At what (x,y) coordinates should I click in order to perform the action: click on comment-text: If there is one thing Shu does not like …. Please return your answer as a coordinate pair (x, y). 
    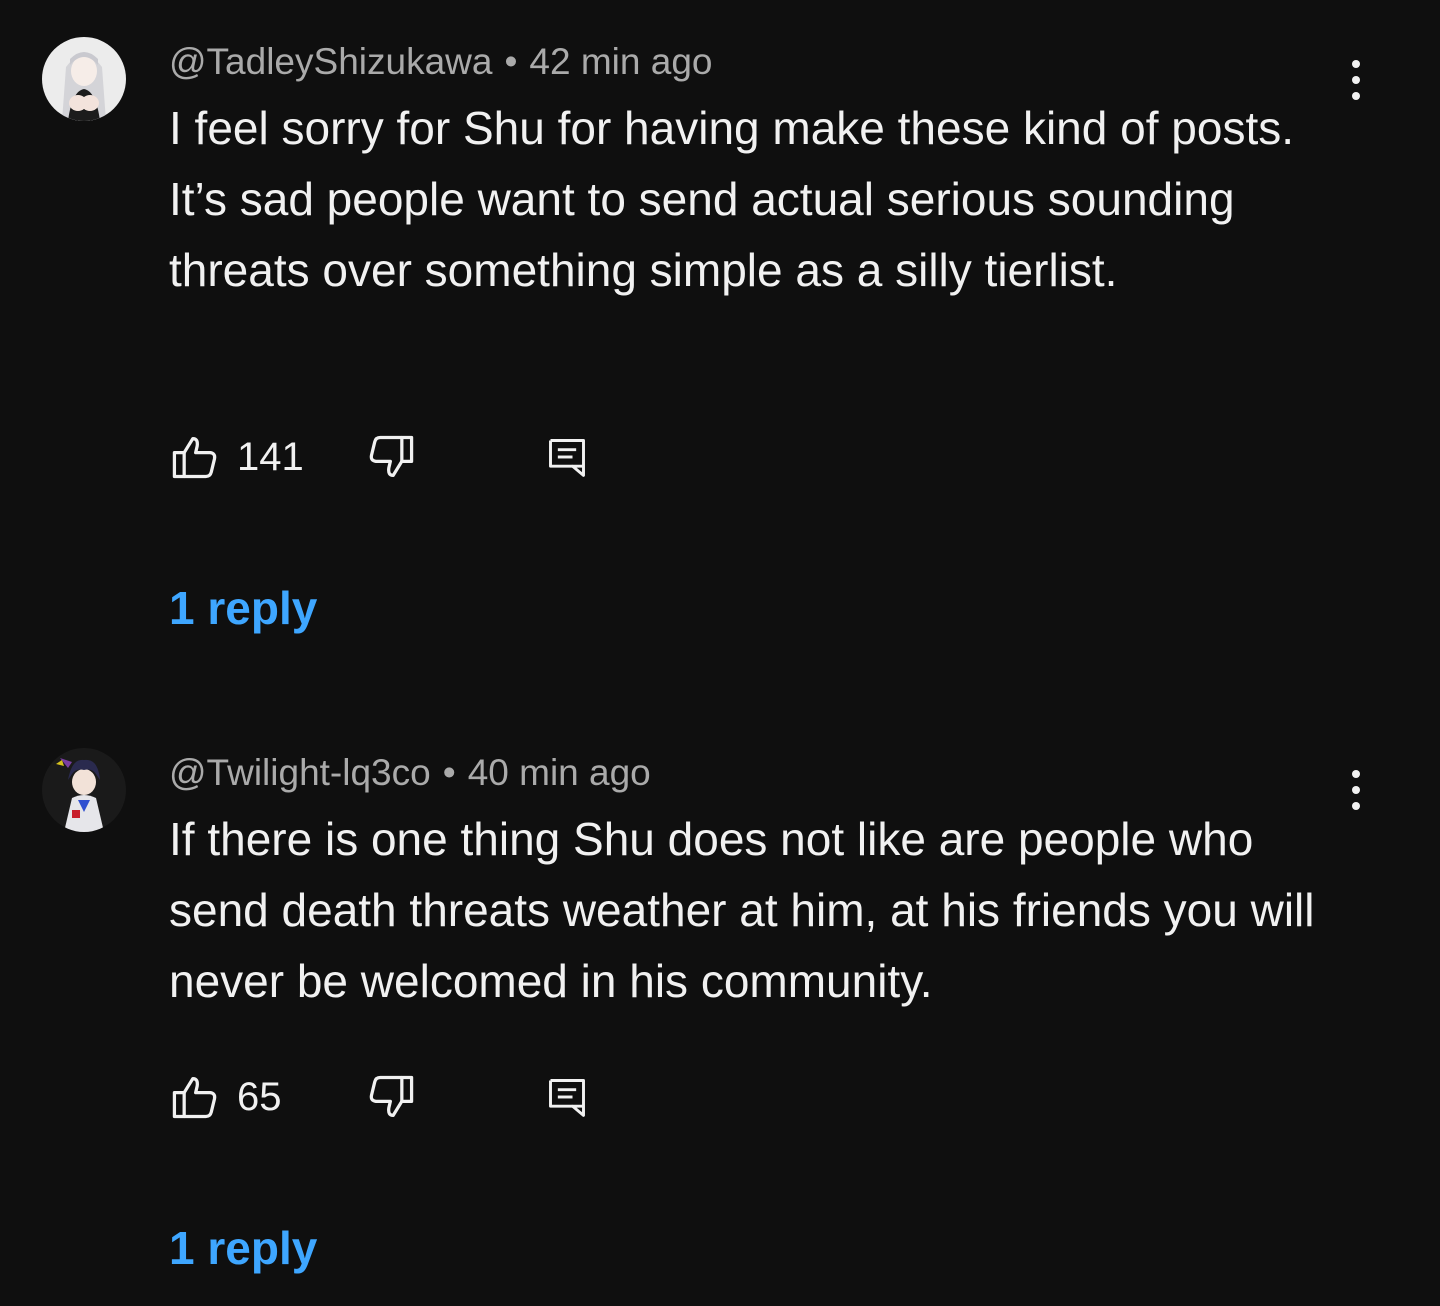
    Looking at the image, I should click on (742, 910).